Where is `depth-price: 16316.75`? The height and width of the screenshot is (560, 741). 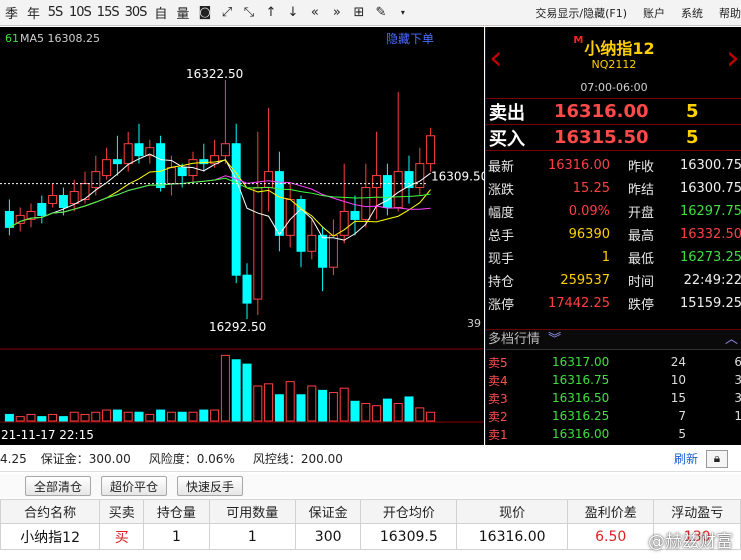 depth-price: 16316.75 is located at coordinates (581, 380).